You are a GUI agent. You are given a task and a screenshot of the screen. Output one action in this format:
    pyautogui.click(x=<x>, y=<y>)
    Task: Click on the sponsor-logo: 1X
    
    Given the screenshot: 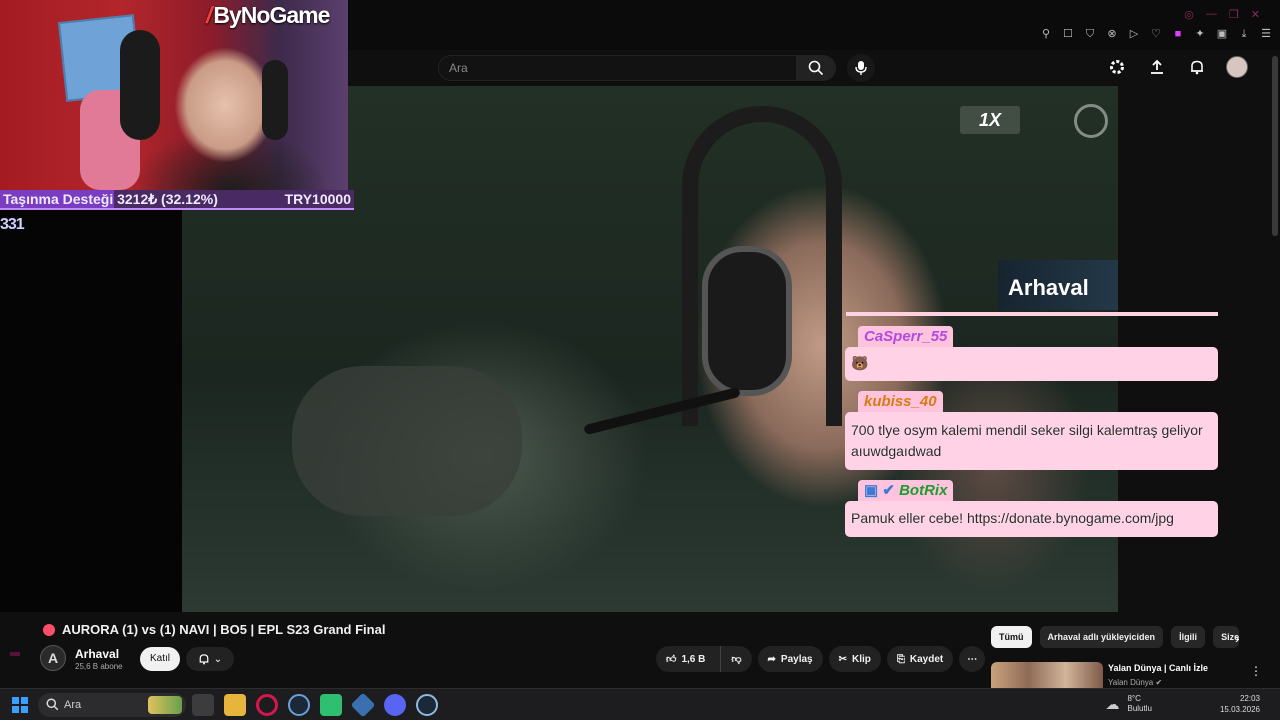 What is the action you would take?
    pyautogui.click(x=990, y=120)
    